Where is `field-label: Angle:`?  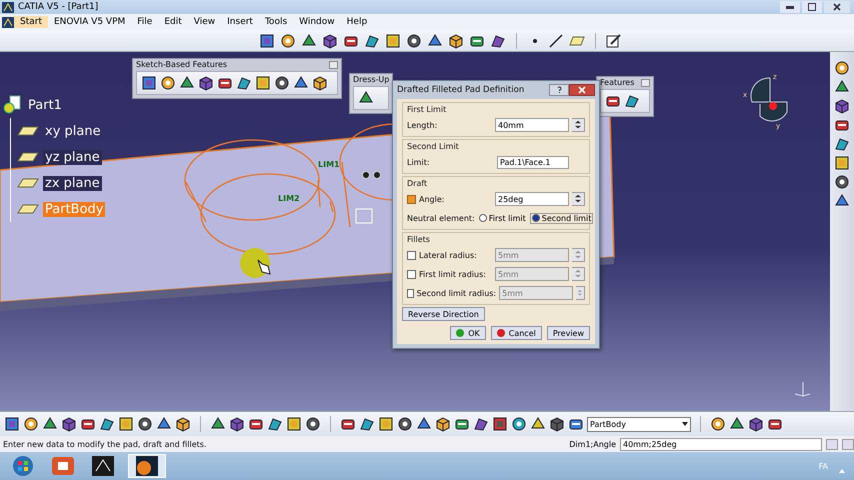 field-label: Angle: is located at coordinates (431, 199).